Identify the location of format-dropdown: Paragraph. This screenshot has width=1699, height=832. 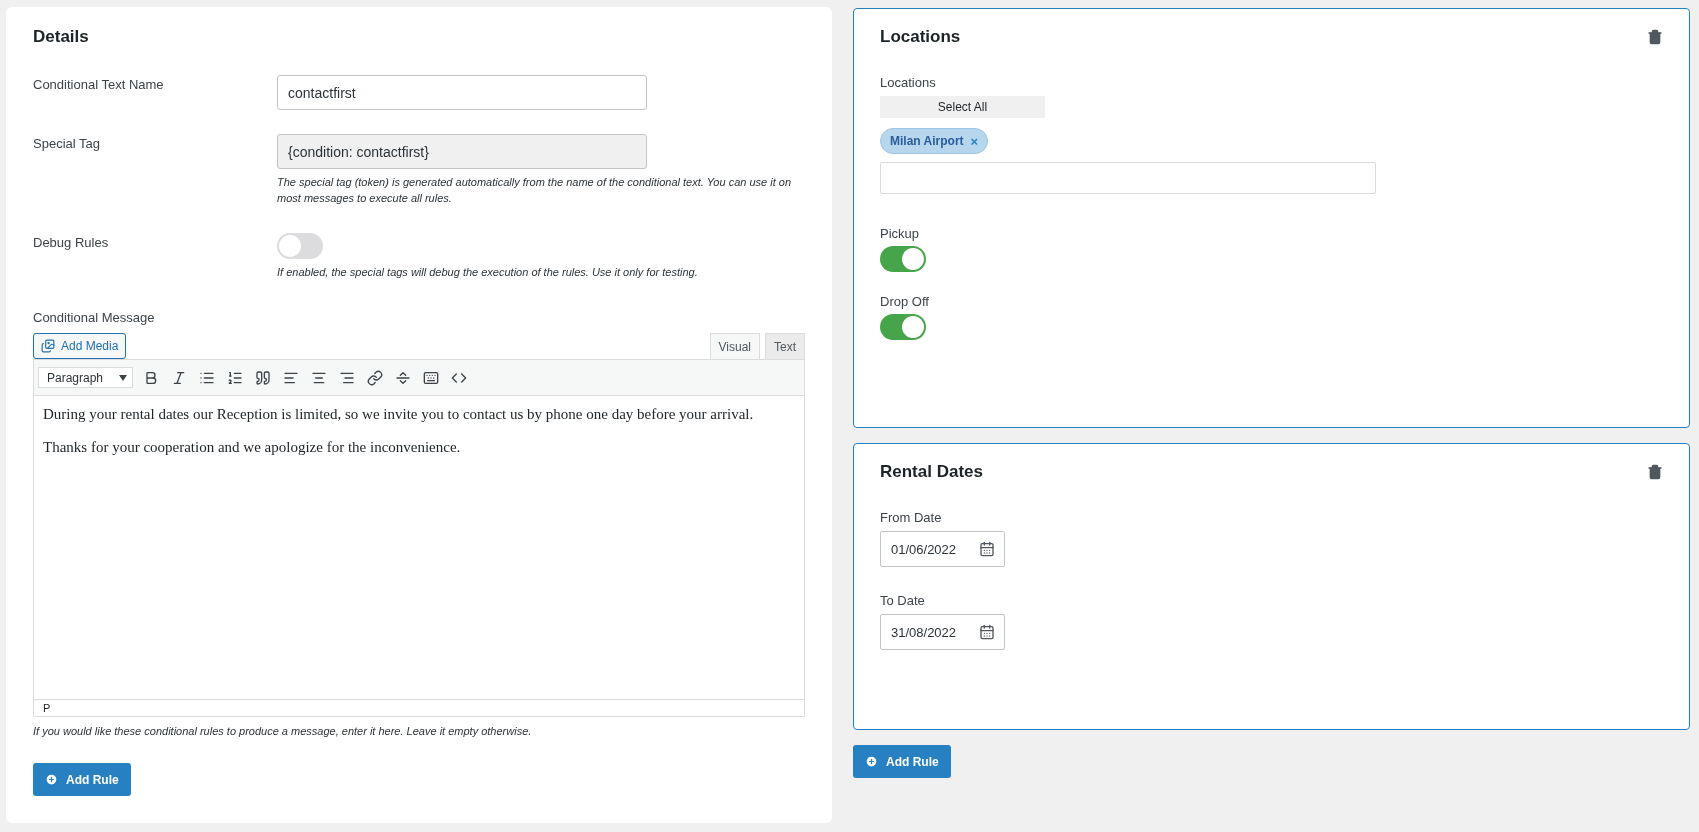
(85, 377).